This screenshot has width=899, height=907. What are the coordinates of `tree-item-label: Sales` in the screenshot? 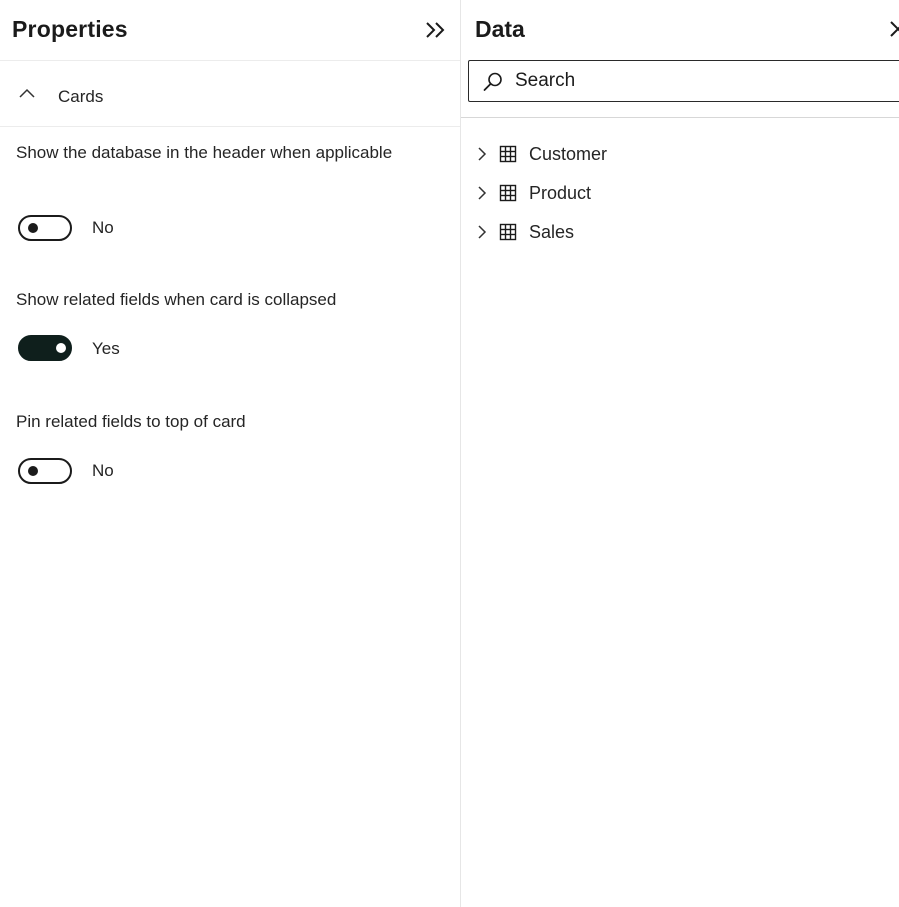 It's located at (552, 232).